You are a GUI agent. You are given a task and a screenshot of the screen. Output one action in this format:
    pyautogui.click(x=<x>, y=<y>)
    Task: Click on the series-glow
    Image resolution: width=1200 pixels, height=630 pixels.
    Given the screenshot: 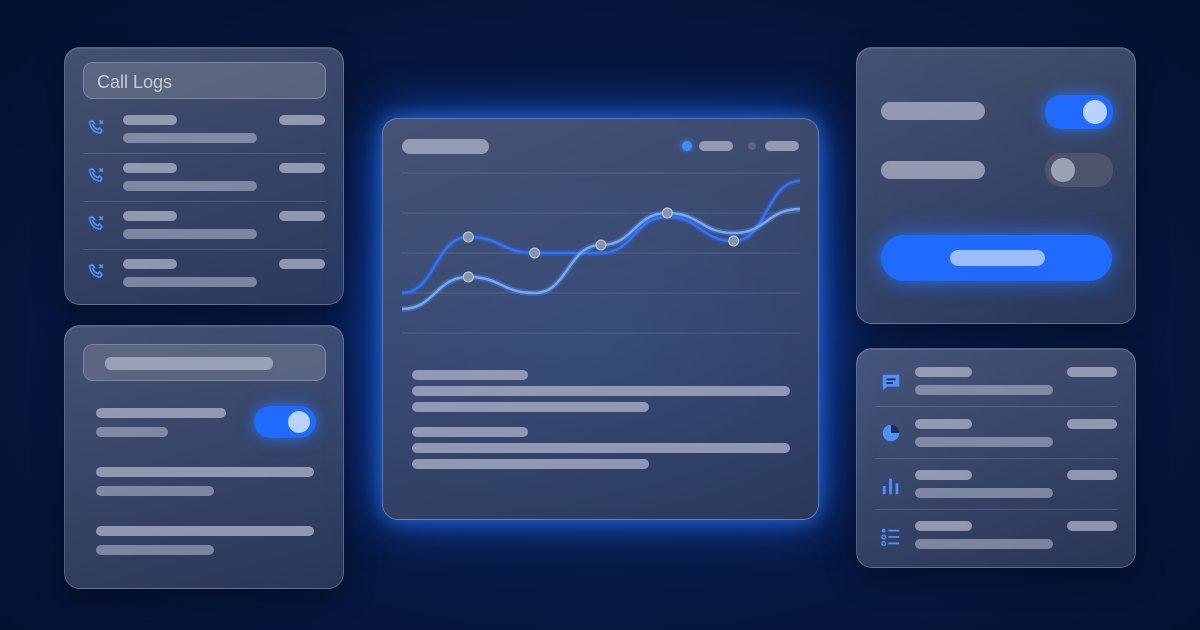 What is the action you would take?
    pyautogui.click(x=601, y=259)
    